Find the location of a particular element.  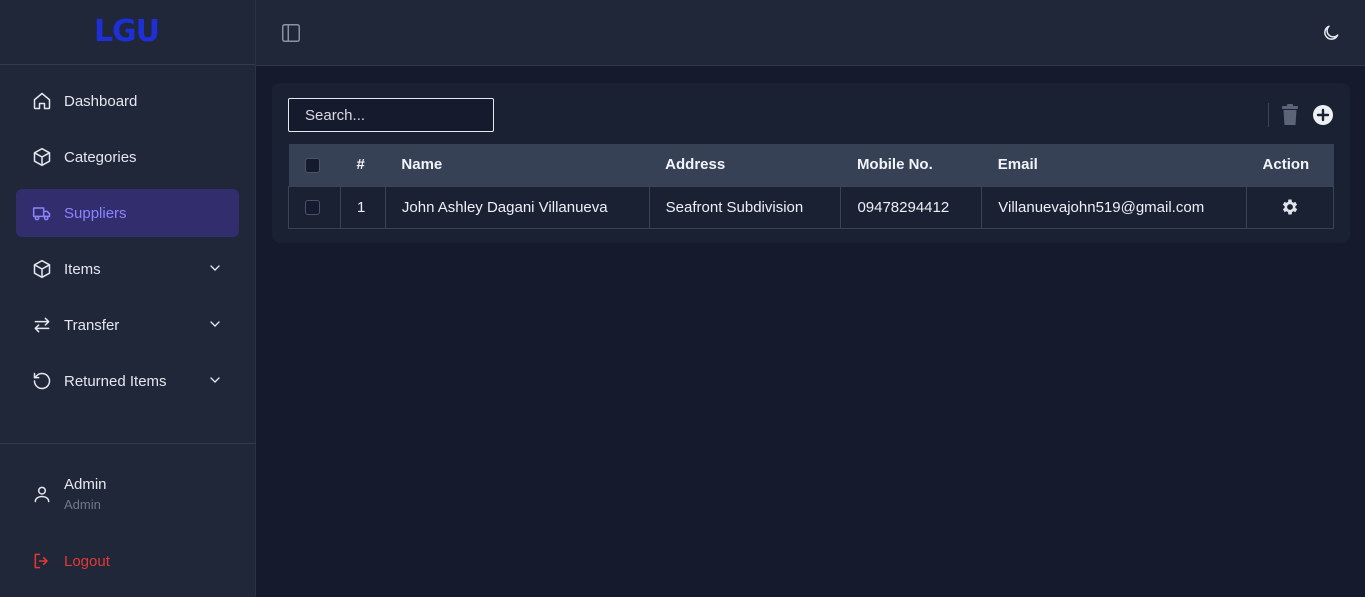

sidebar-item-returned-items: Returned Items is located at coordinates (127, 381).